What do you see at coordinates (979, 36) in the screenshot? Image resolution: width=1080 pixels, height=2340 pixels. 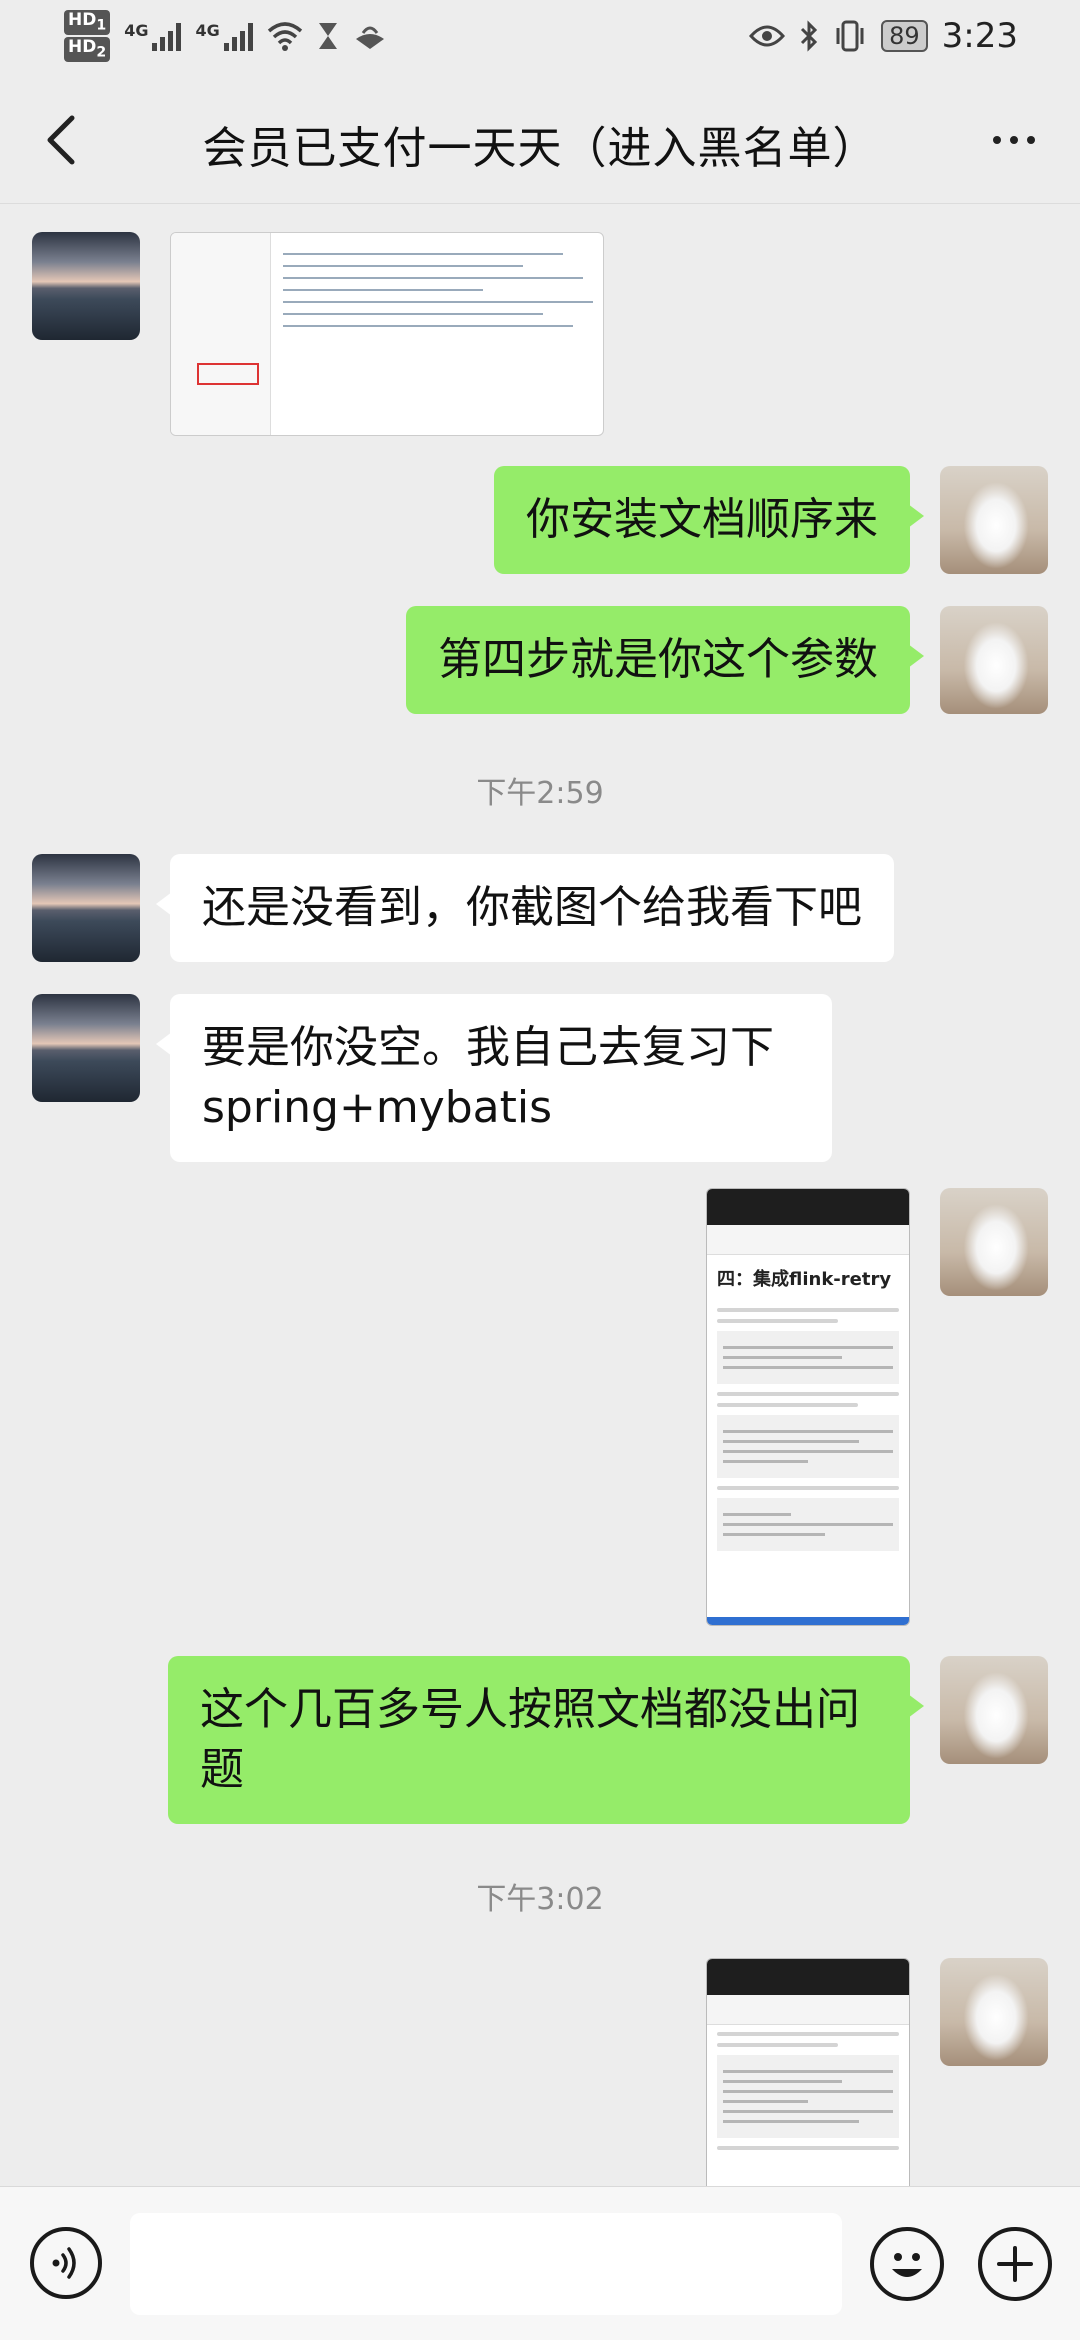 I see `status-clock: 3:23` at bounding box center [979, 36].